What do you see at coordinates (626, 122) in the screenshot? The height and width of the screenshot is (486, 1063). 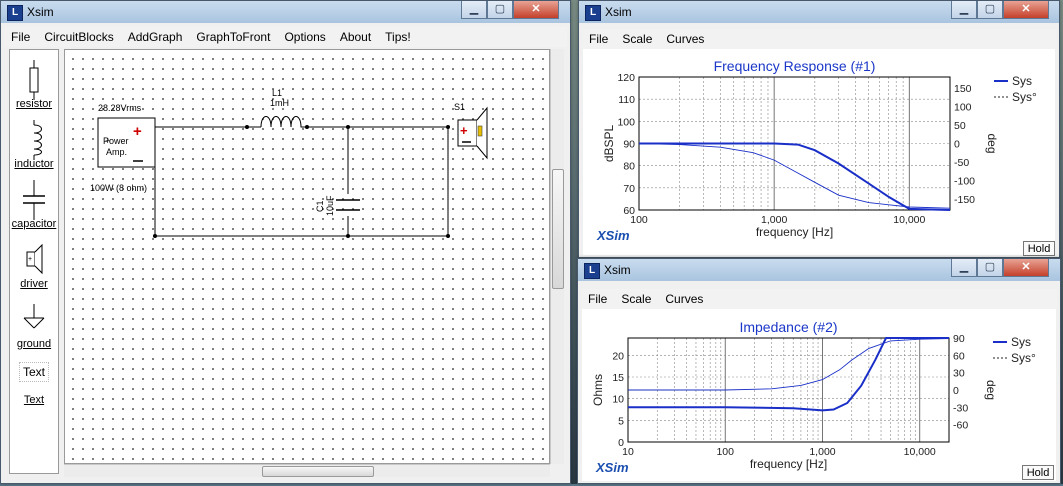 I see `y-tick-label: 100` at bounding box center [626, 122].